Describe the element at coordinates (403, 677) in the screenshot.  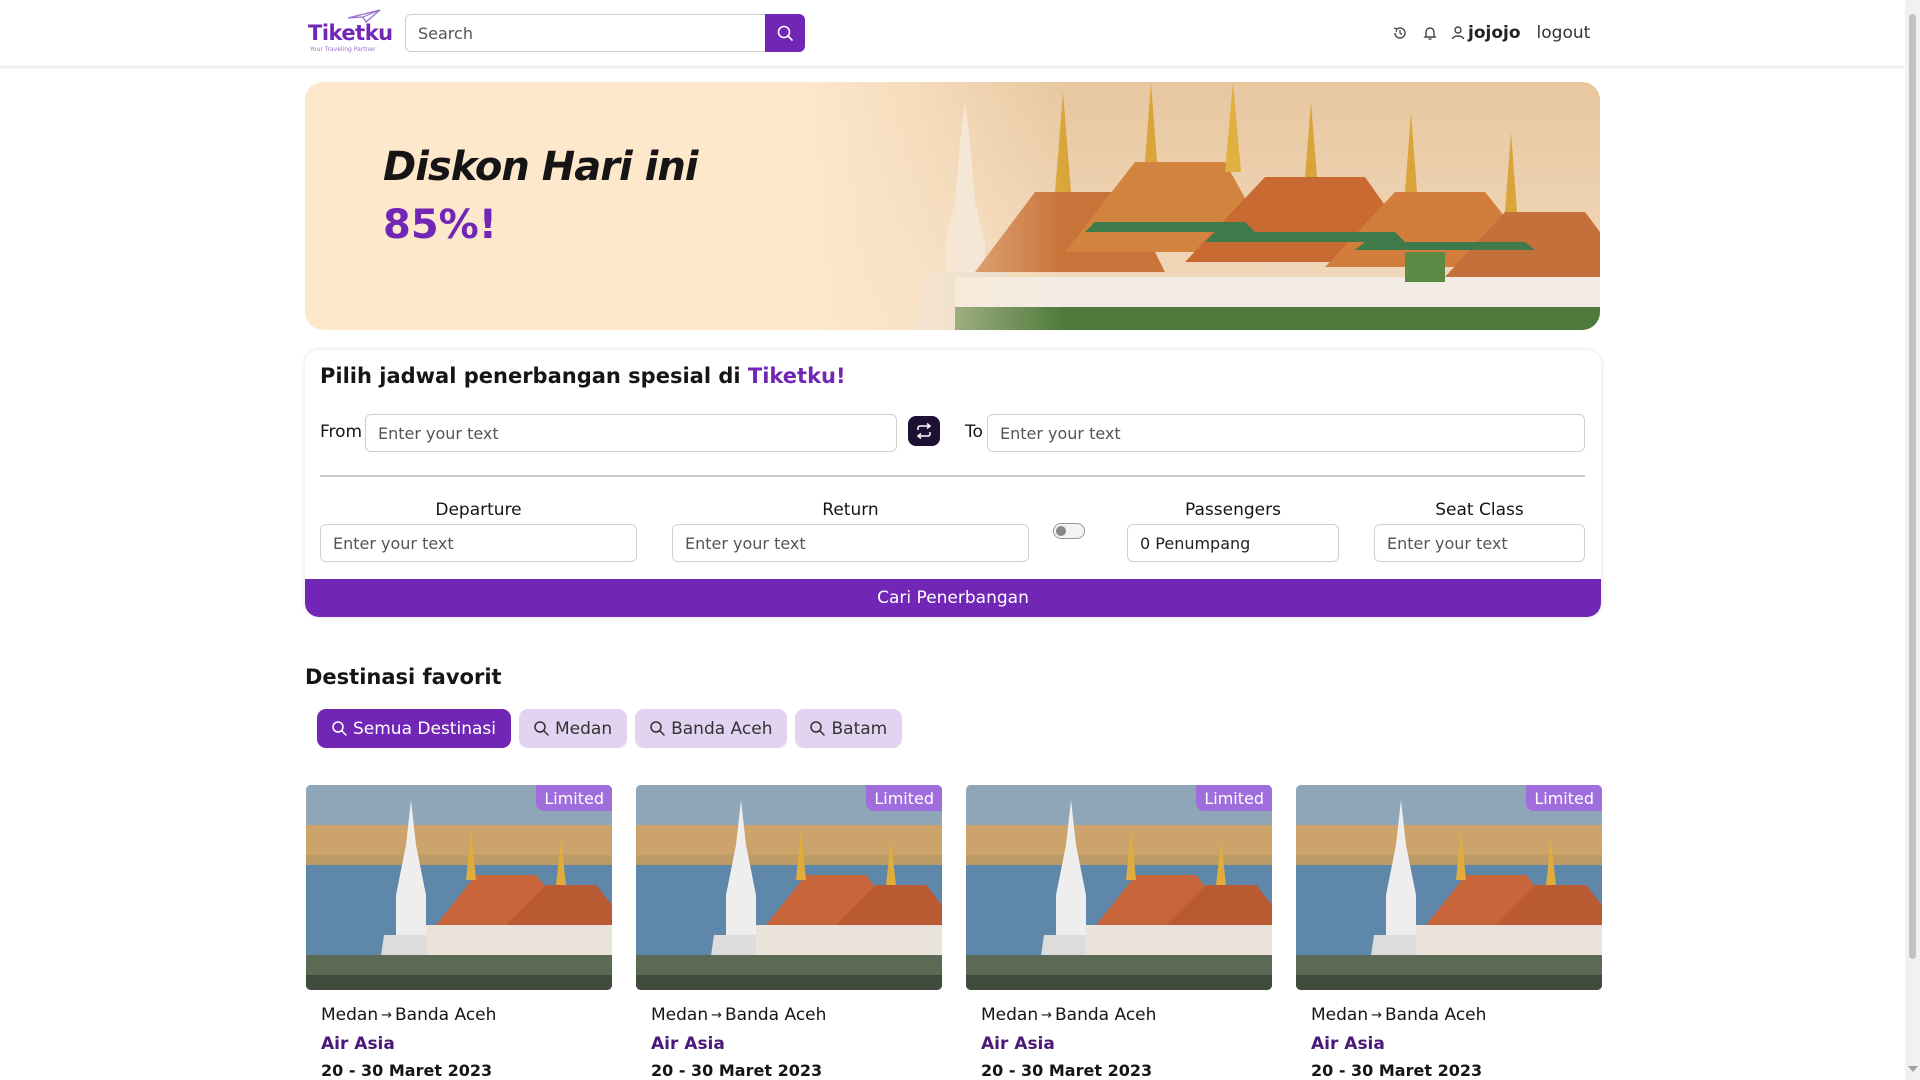
I see `favorite-destinations-title: Destinasi favorit` at that location.